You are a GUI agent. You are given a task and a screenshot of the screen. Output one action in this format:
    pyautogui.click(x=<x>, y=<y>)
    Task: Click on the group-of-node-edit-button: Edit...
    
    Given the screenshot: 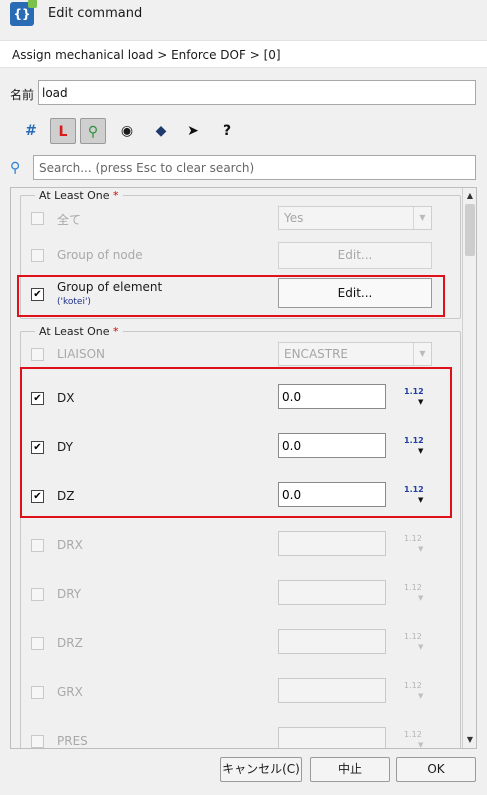 What is the action you would take?
    pyautogui.click(x=355, y=255)
    